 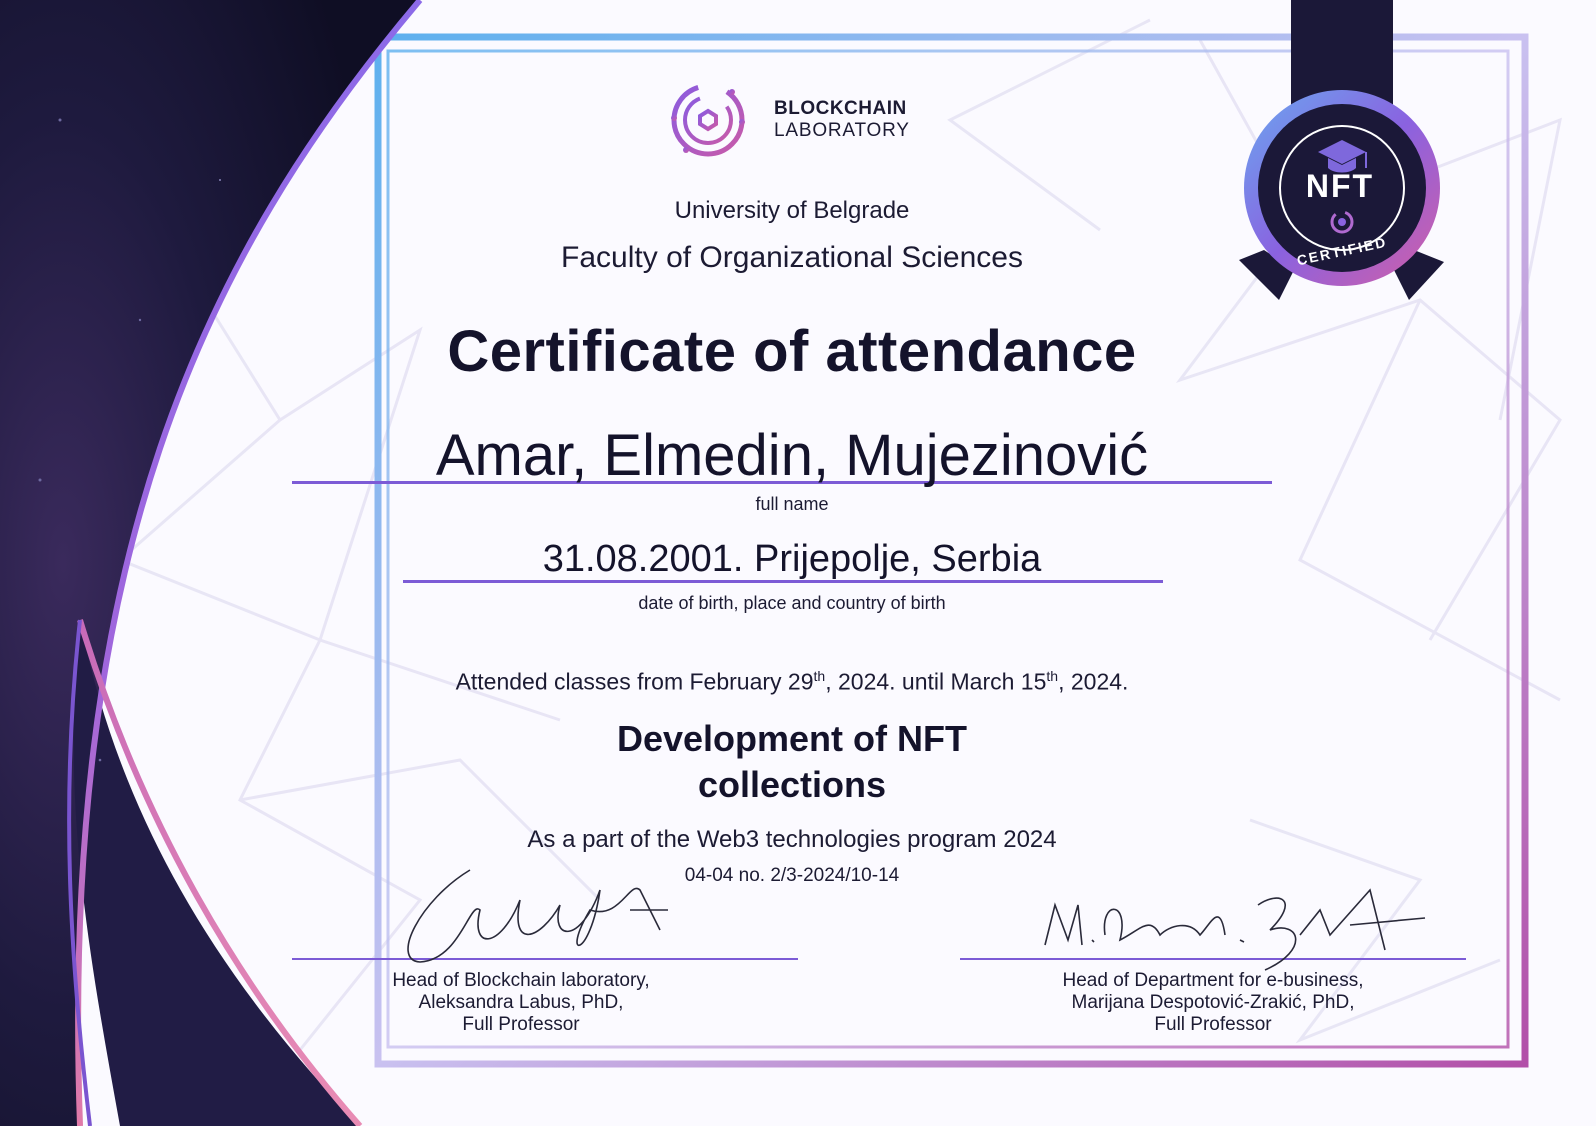 I want to click on certificate-title: Certificate of attendance, so click(x=792, y=351).